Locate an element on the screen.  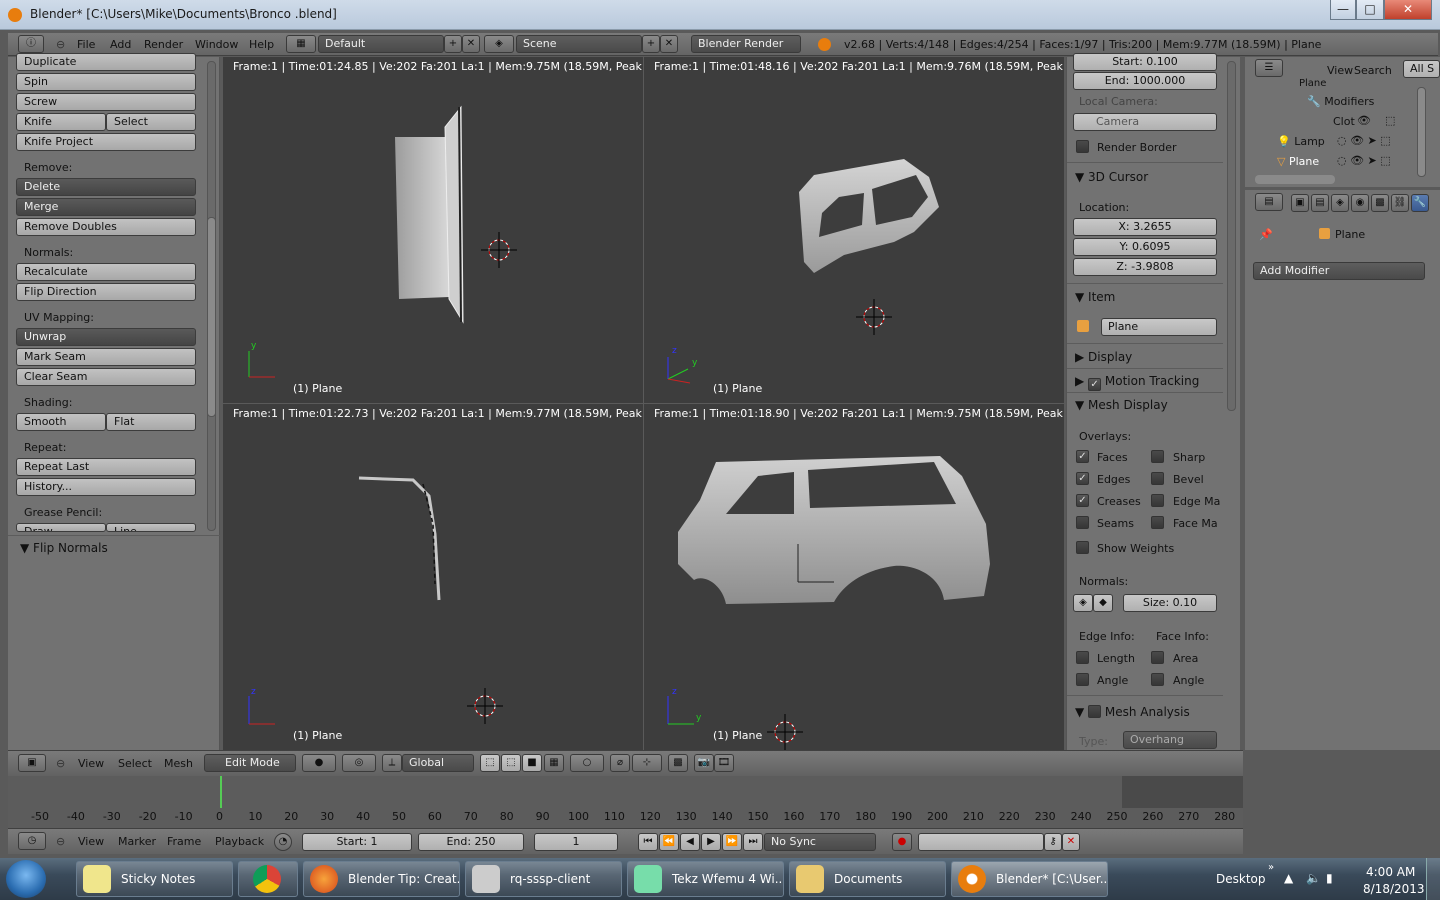
face-normals-icon: ◆ is located at coordinates (1103, 603).